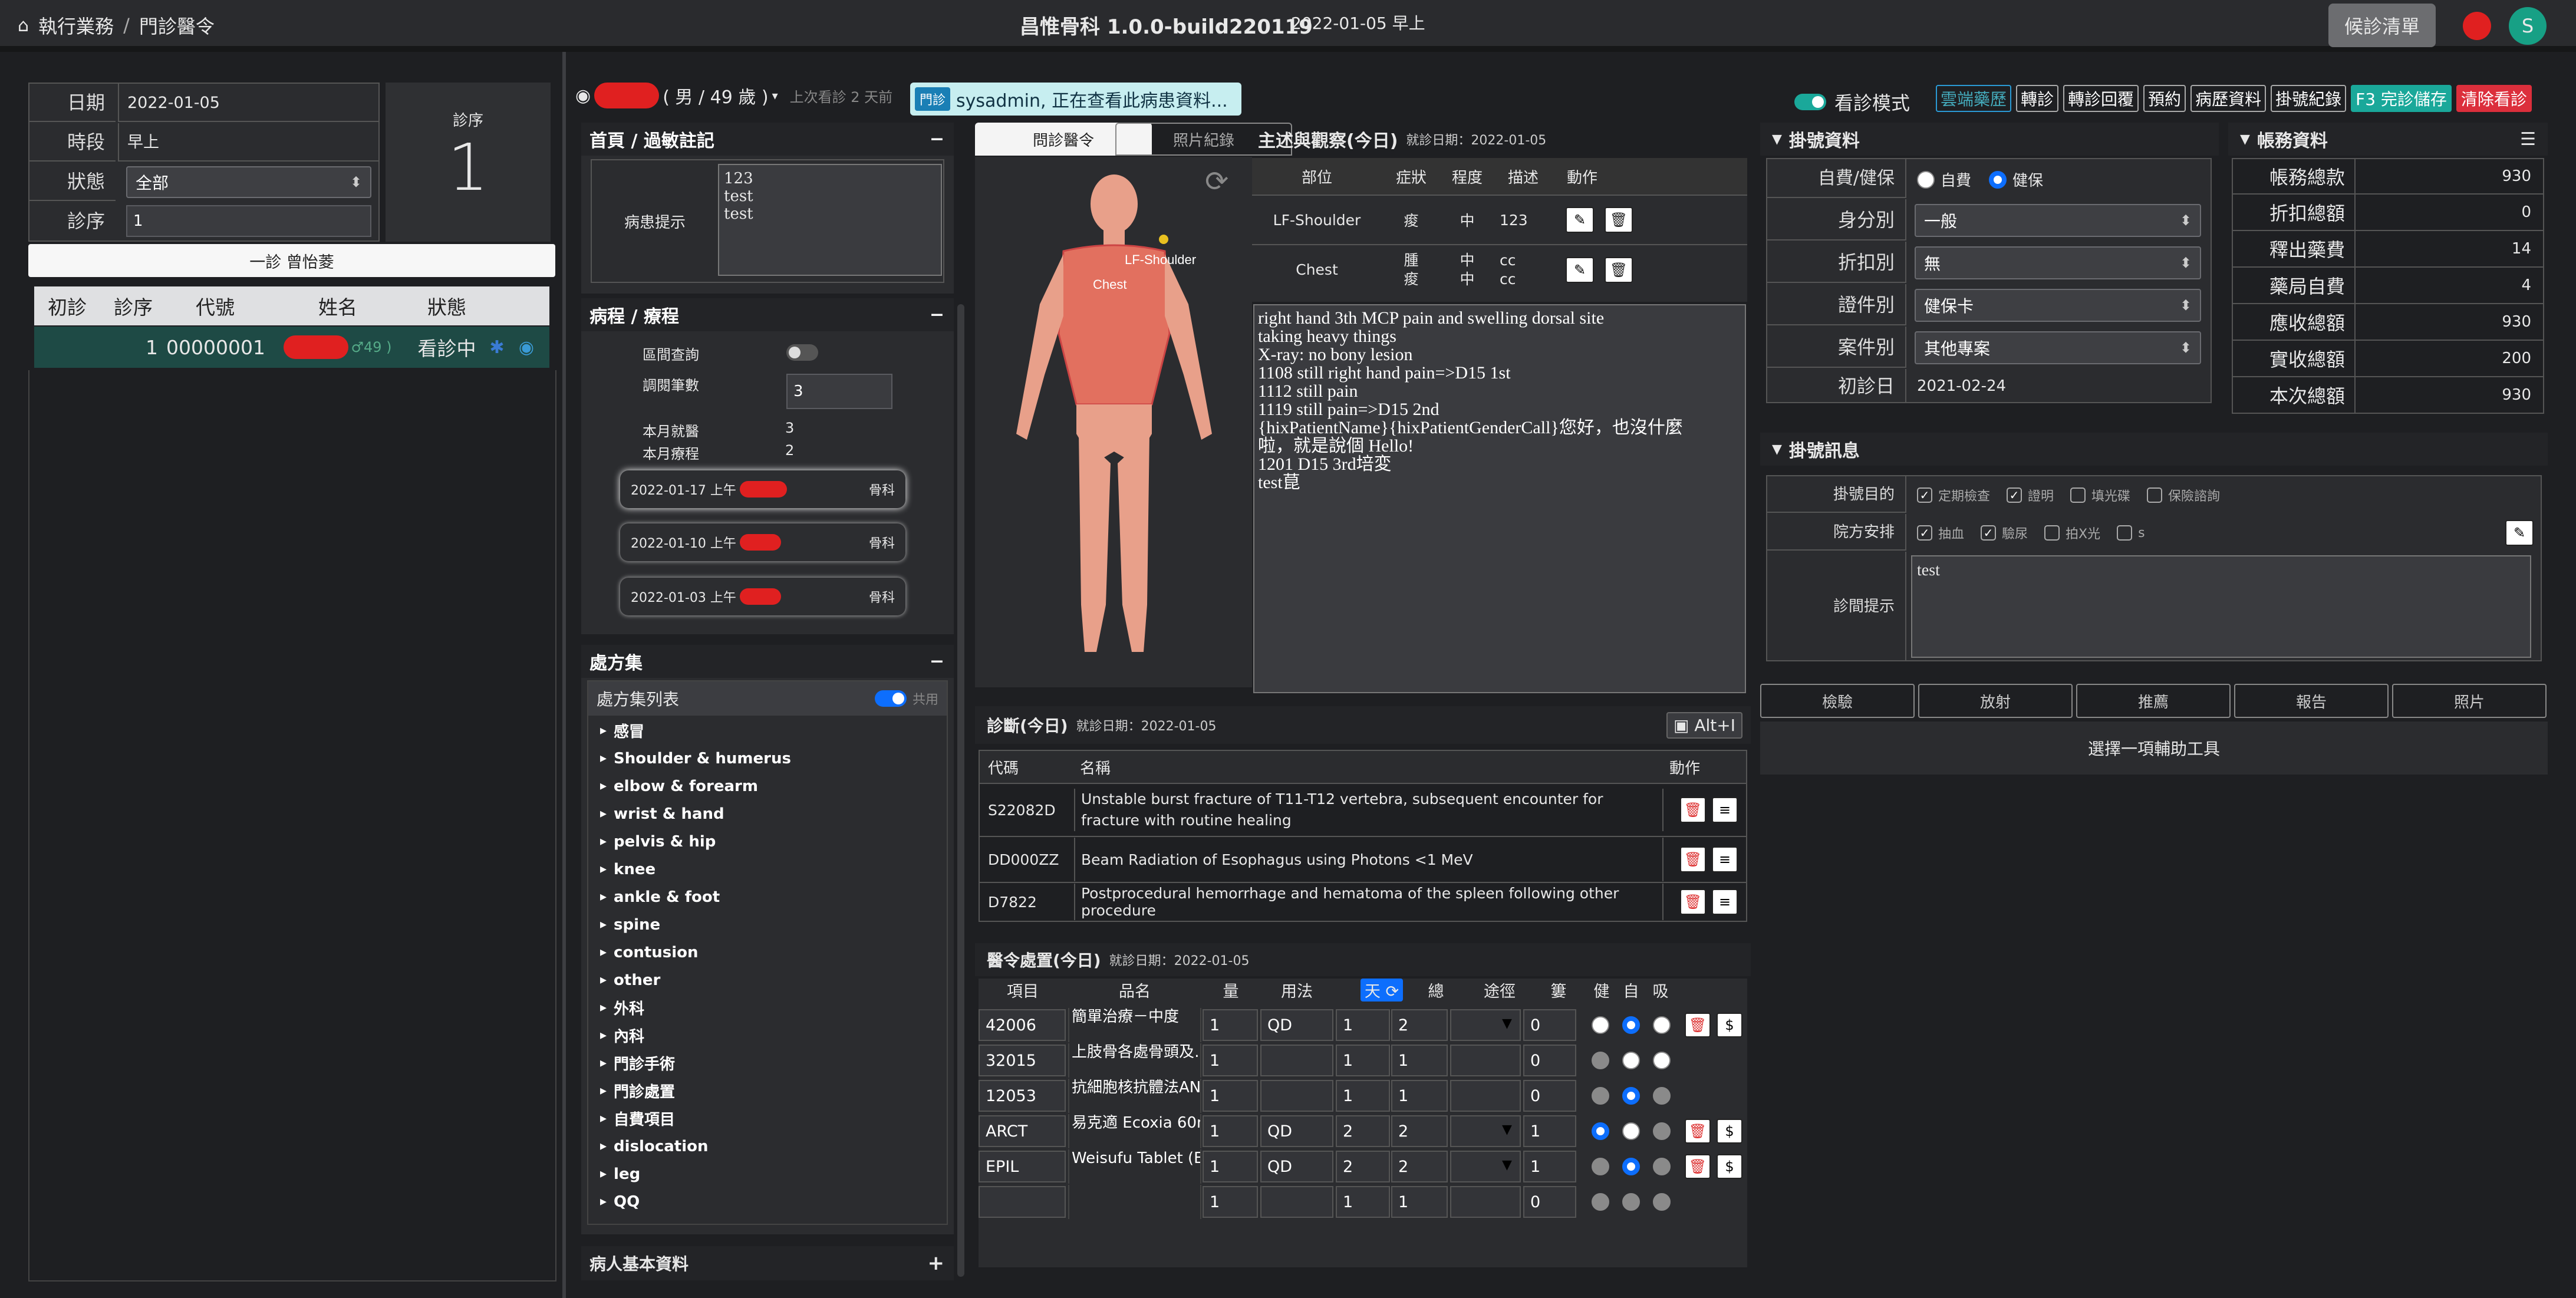 This screenshot has width=2576, height=1298. What do you see at coordinates (1810, 102) in the screenshot?
I see `mode-toggle` at bounding box center [1810, 102].